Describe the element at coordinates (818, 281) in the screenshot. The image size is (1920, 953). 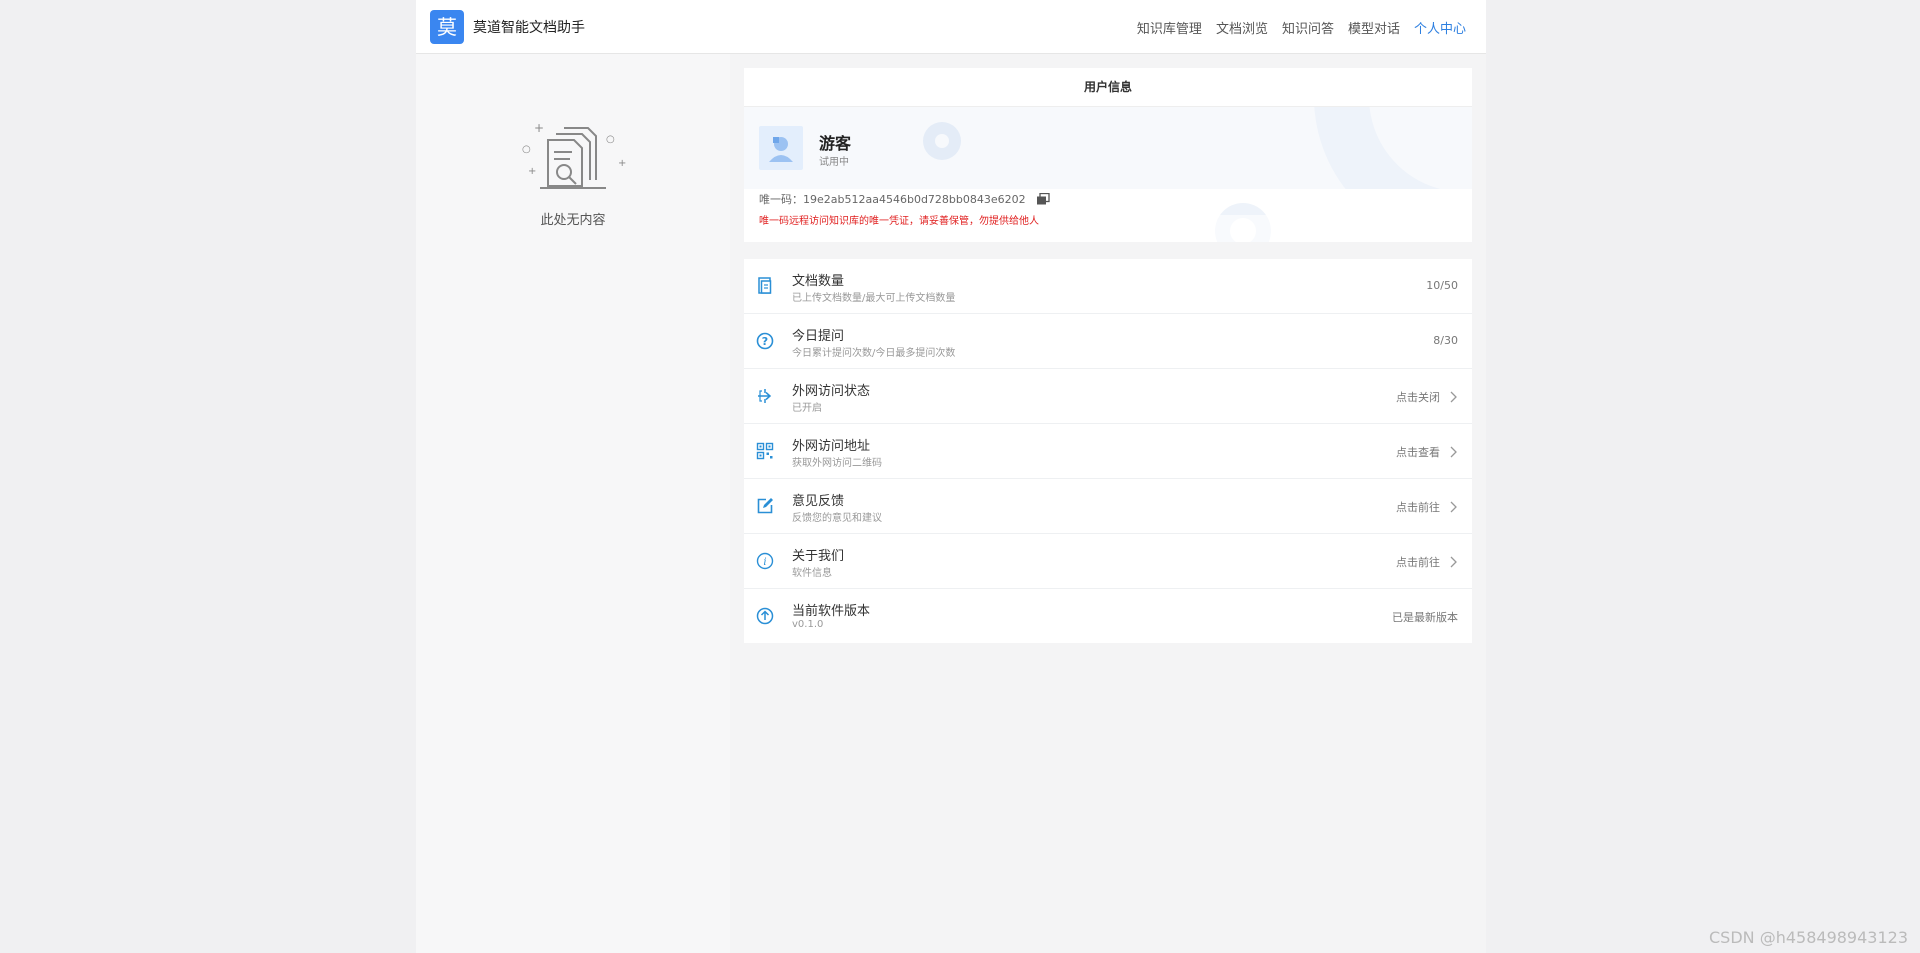
I see `item-title: 文档数量` at that location.